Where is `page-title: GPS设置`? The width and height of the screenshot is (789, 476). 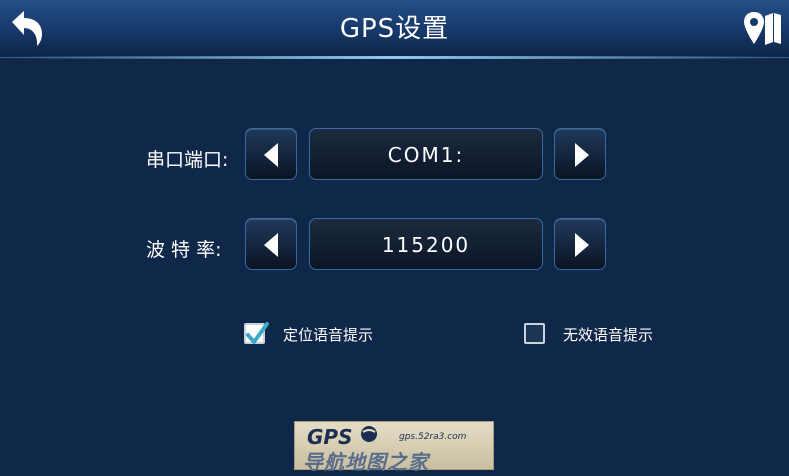 page-title: GPS设置 is located at coordinates (394, 29).